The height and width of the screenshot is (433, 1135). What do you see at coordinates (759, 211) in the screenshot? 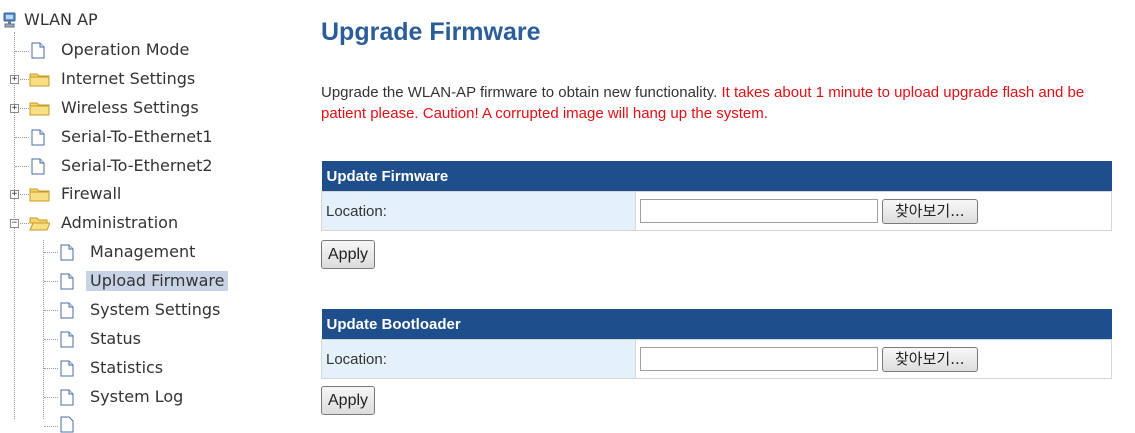
I see `firmware-file-path-input` at bounding box center [759, 211].